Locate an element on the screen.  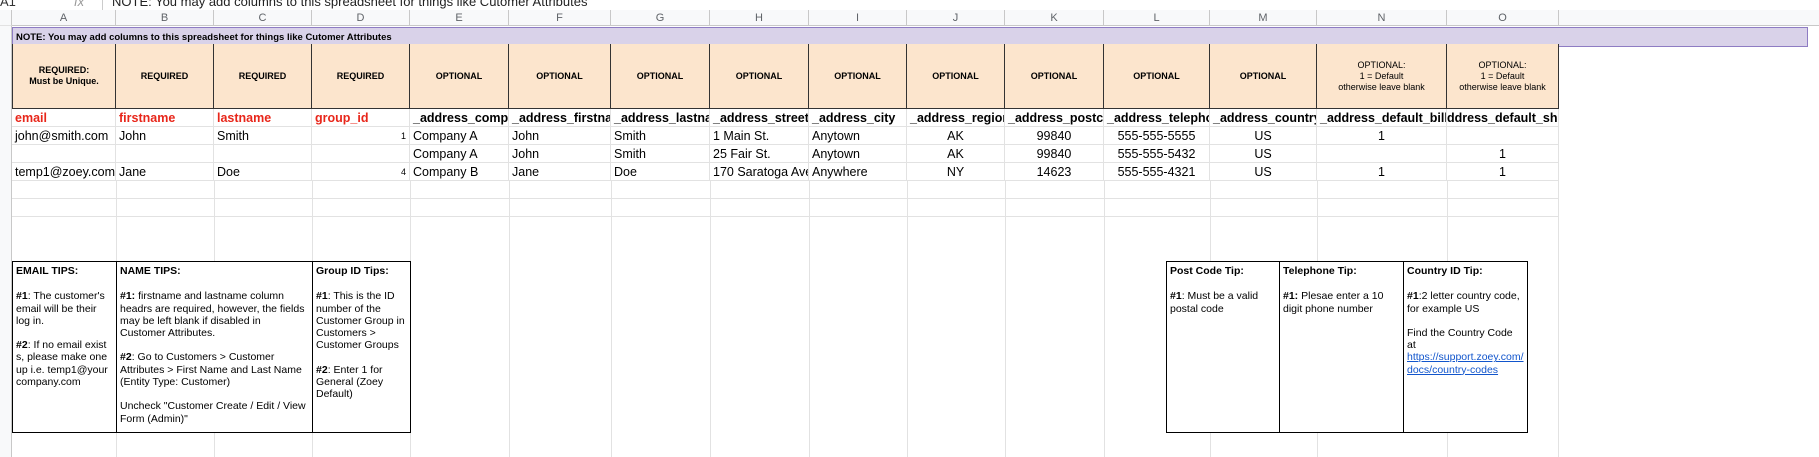
cell-email is located at coordinates (64, 154).